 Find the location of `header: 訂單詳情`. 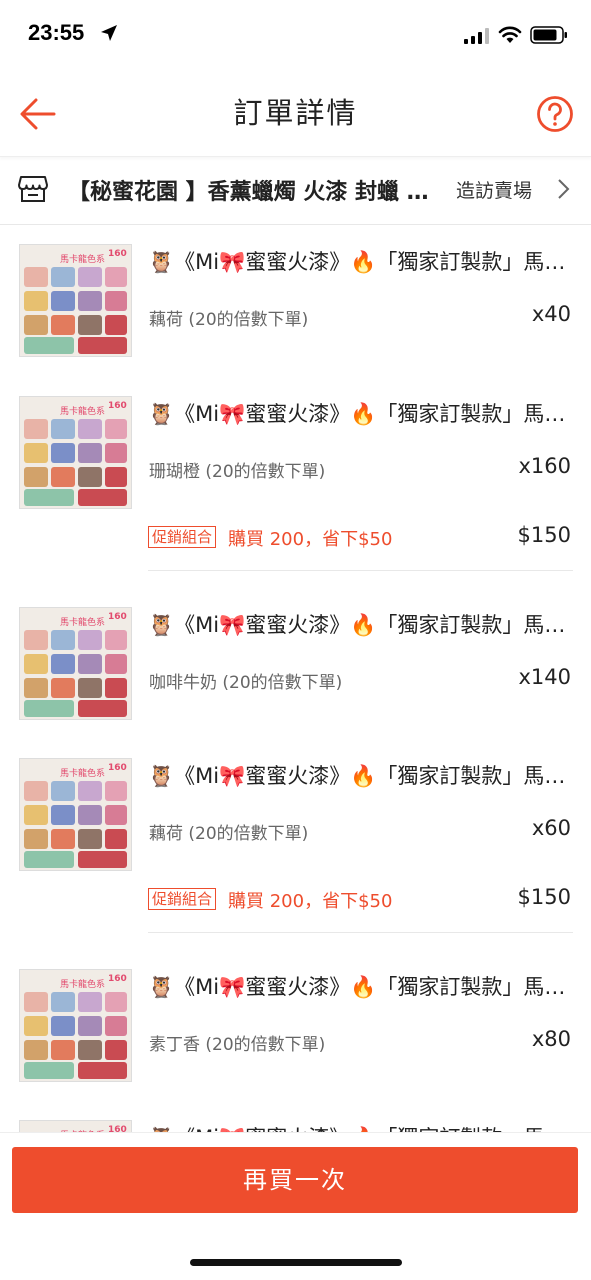

header: 訂單詳情 is located at coordinates (295, 113).